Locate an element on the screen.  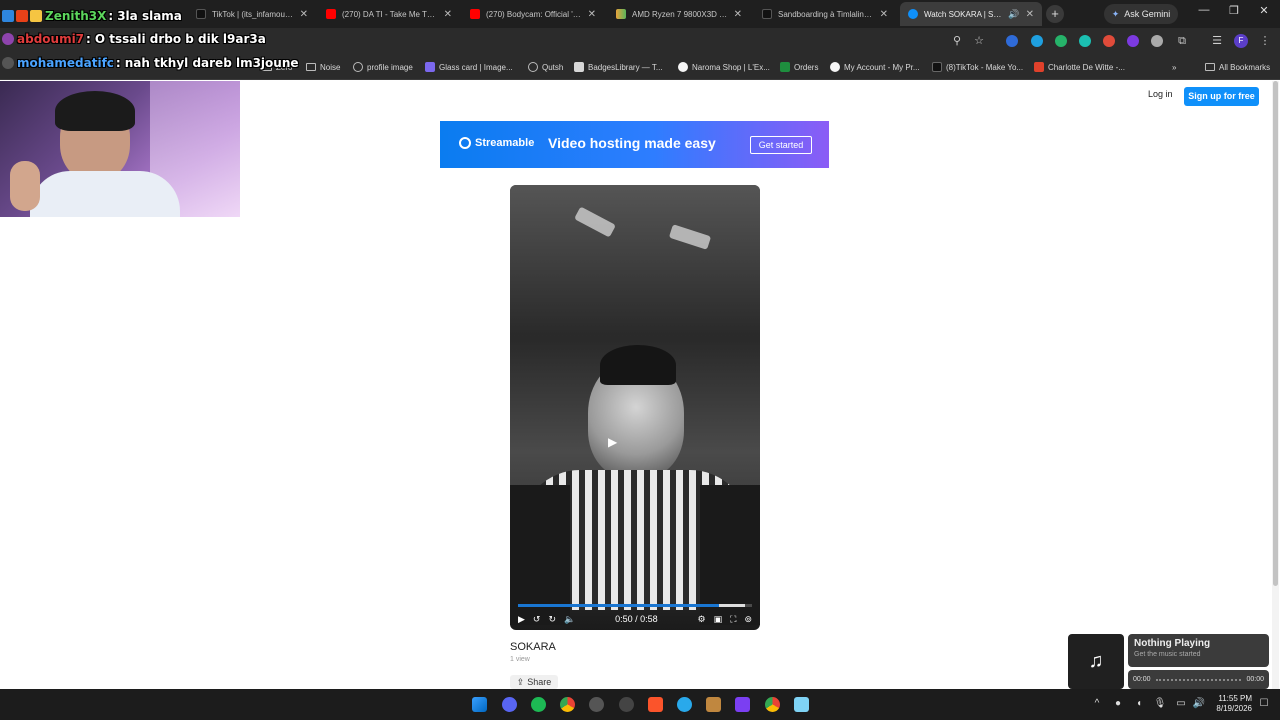
page-scrollbar is located at coordinates (1275, 385).